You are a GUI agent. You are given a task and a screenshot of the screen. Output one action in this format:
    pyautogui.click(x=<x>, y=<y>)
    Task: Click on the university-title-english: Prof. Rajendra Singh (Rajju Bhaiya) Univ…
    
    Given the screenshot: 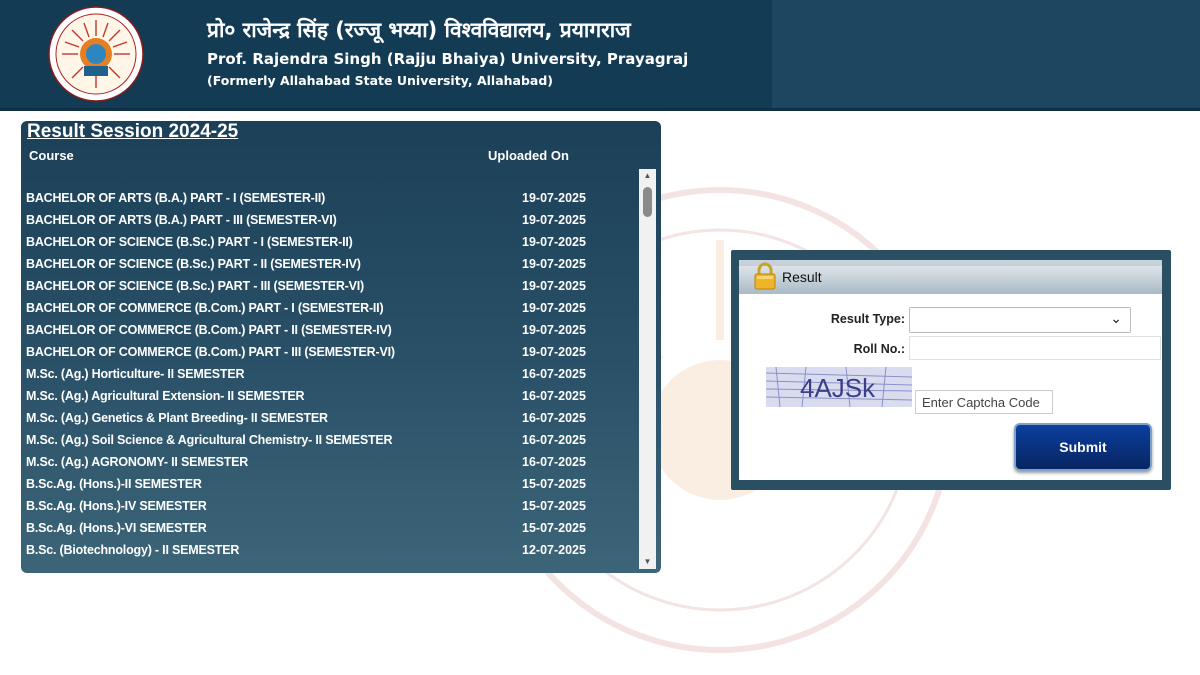 What is the action you would take?
    pyautogui.click(x=448, y=59)
    